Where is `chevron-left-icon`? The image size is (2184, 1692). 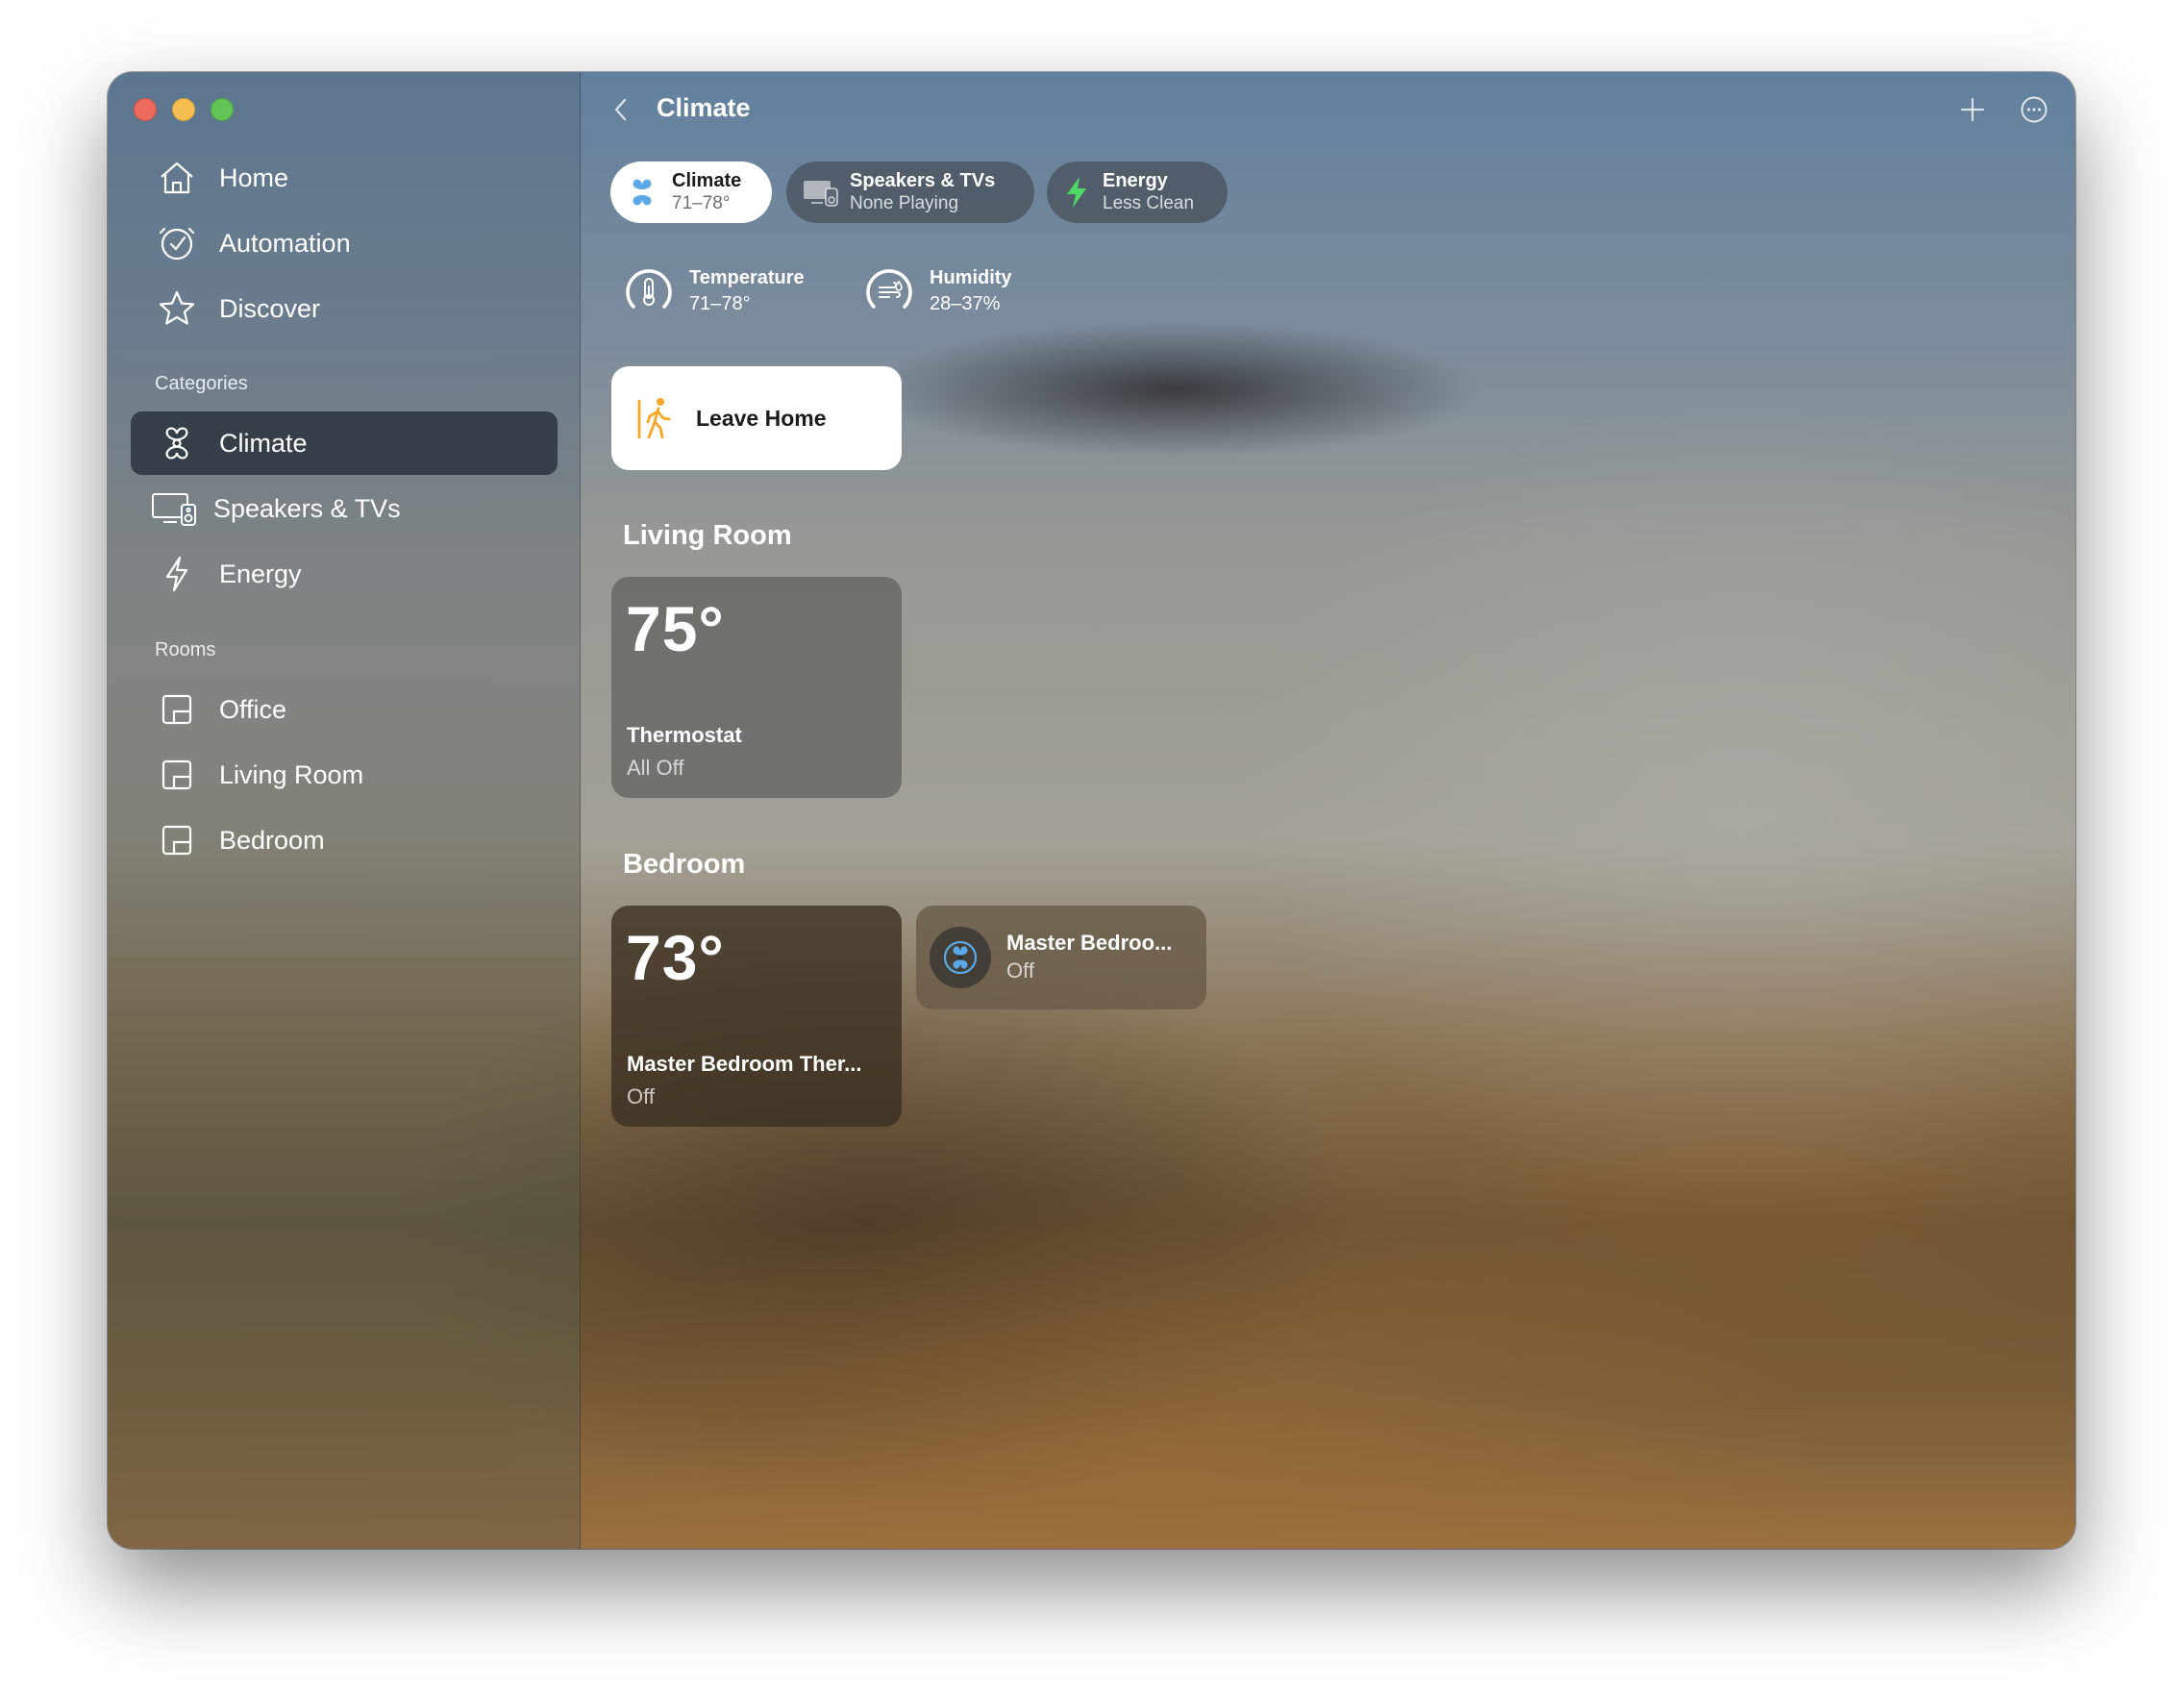
chevron-left-icon is located at coordinates (622, 109).